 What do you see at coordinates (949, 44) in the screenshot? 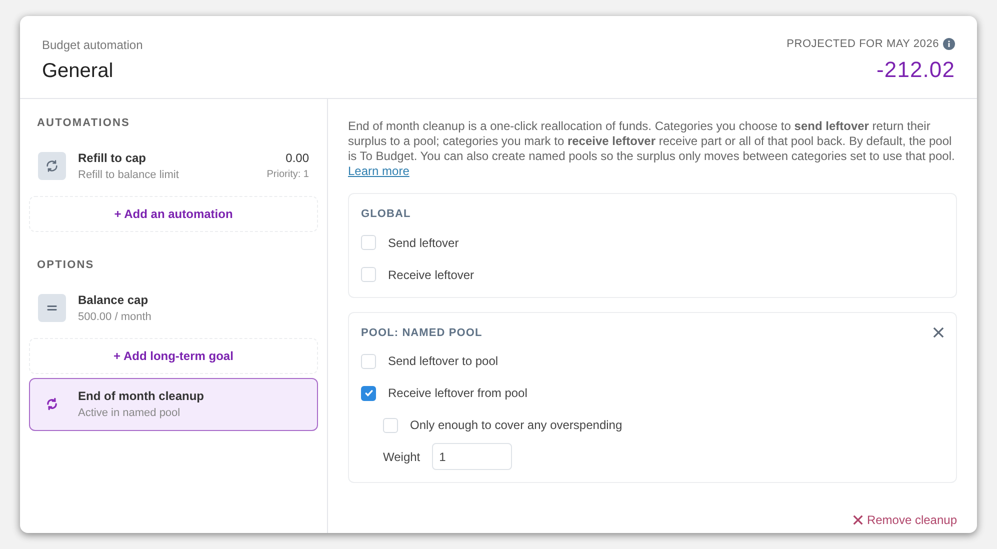
I see `info-icon` at bounding box center [949, 44].